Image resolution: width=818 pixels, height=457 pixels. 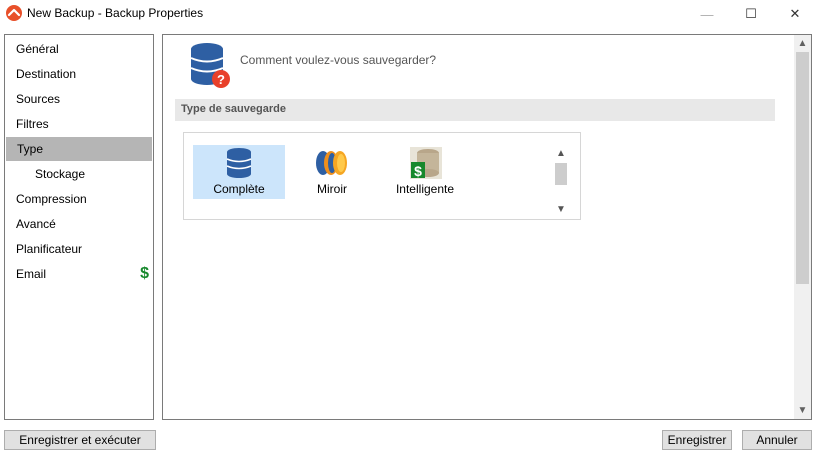 I want to click on type-full: Complète, so click(x=239, y=172).